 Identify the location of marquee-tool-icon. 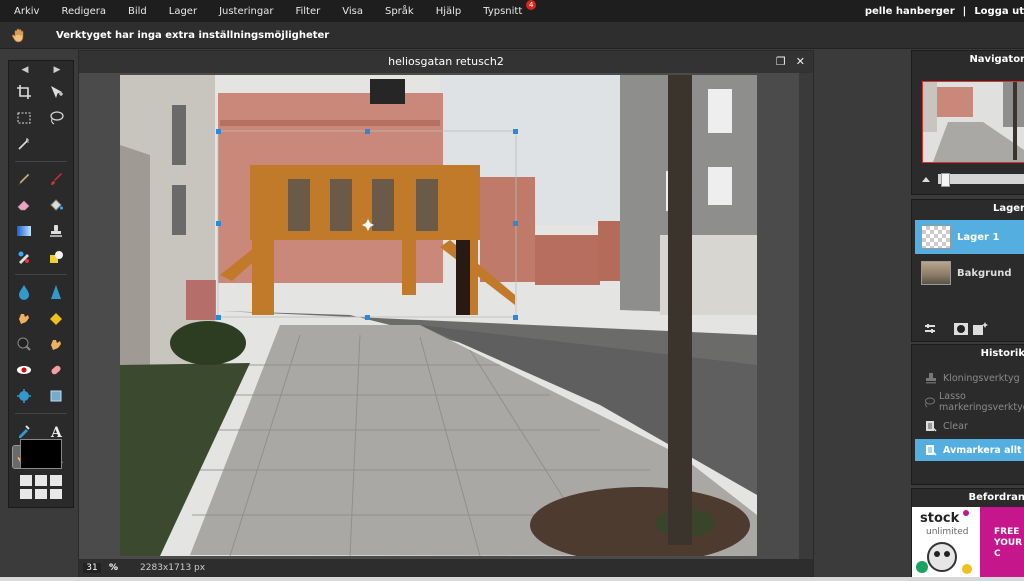
(24, 118).